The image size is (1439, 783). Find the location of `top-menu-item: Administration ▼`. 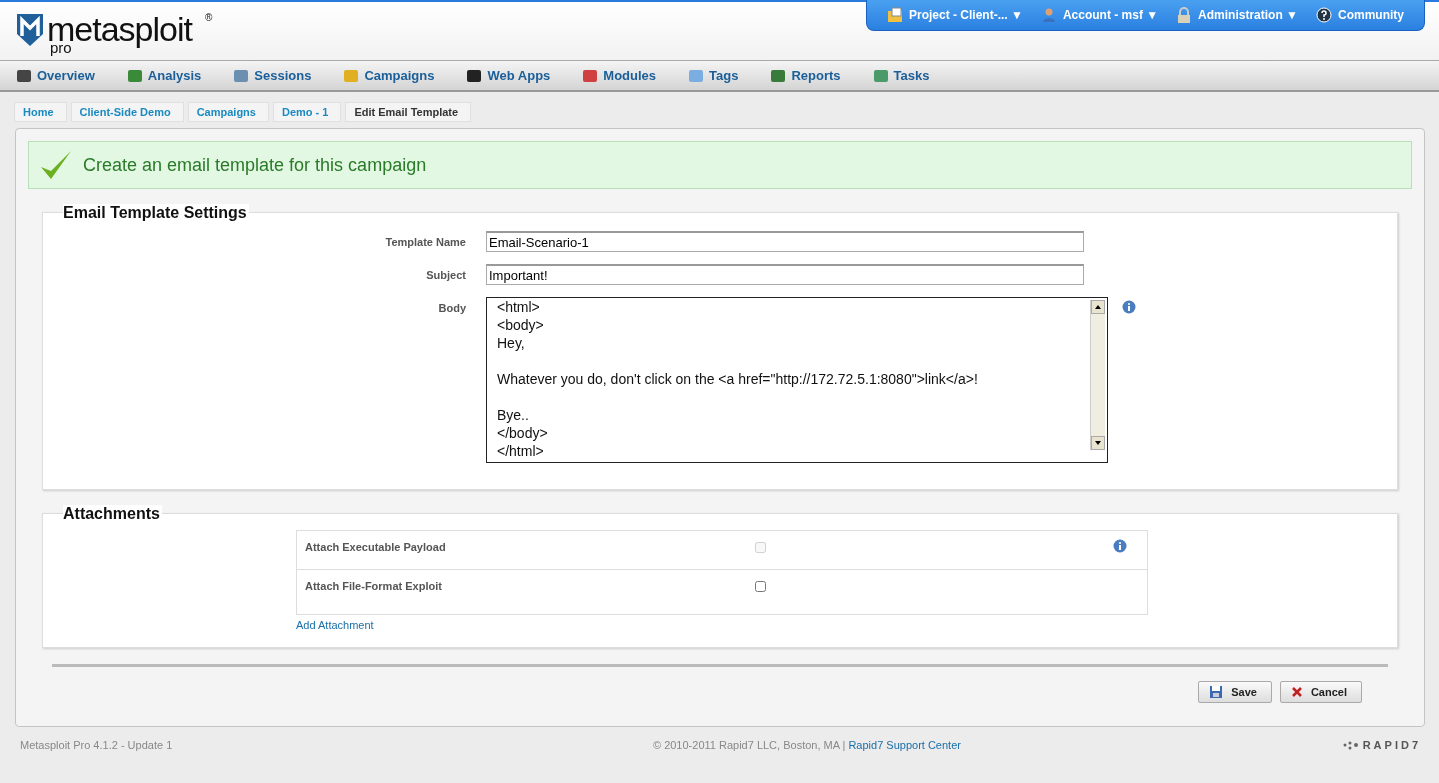

top-menu-item: Administration ▼ is located at coordinates (1237, 15).